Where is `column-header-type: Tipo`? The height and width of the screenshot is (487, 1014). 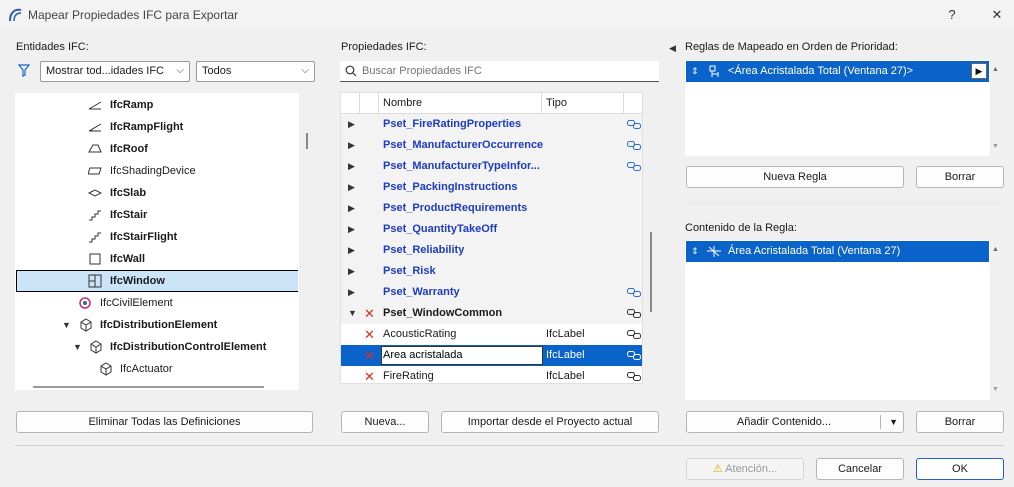
column-header-type: Tipo is located at coordinates (556, 103).